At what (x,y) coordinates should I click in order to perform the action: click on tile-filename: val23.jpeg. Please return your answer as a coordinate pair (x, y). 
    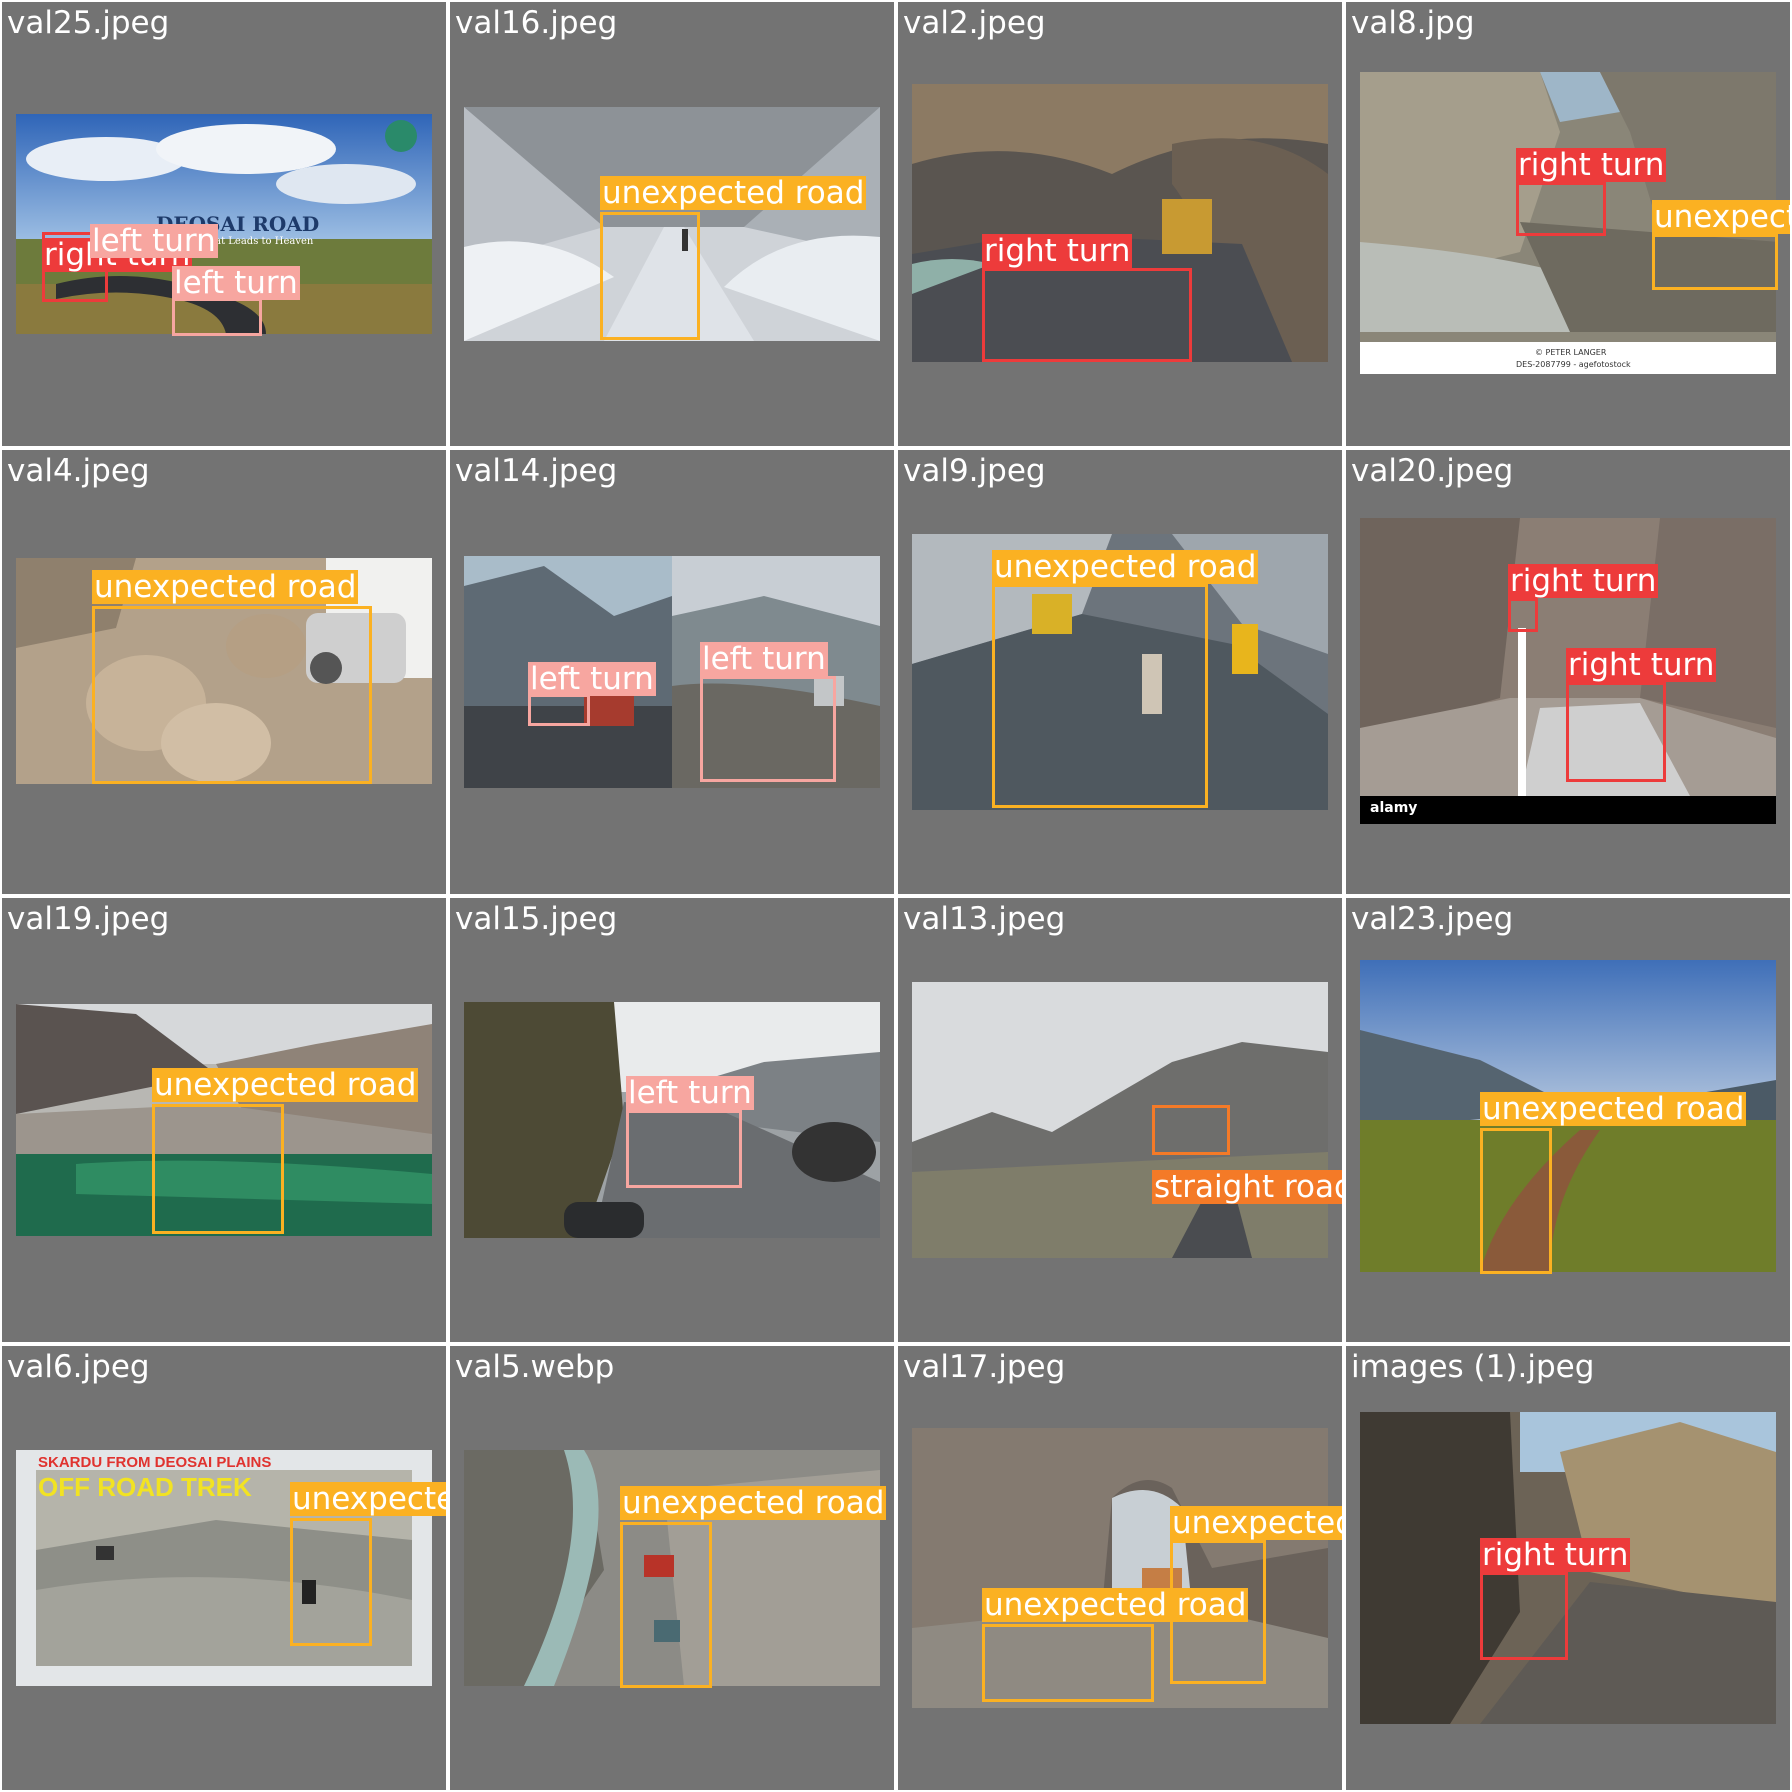
    Looking at the image, I should click on (1432, 919).